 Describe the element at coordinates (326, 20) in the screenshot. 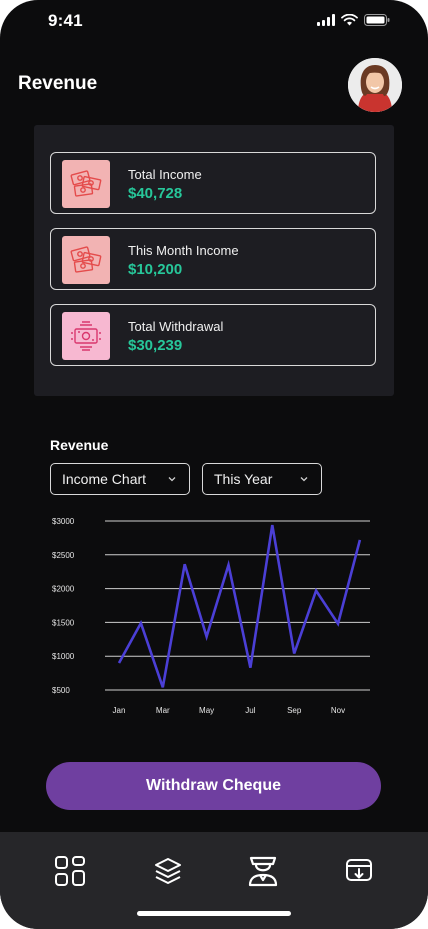

I see `signal-icon` at that location.